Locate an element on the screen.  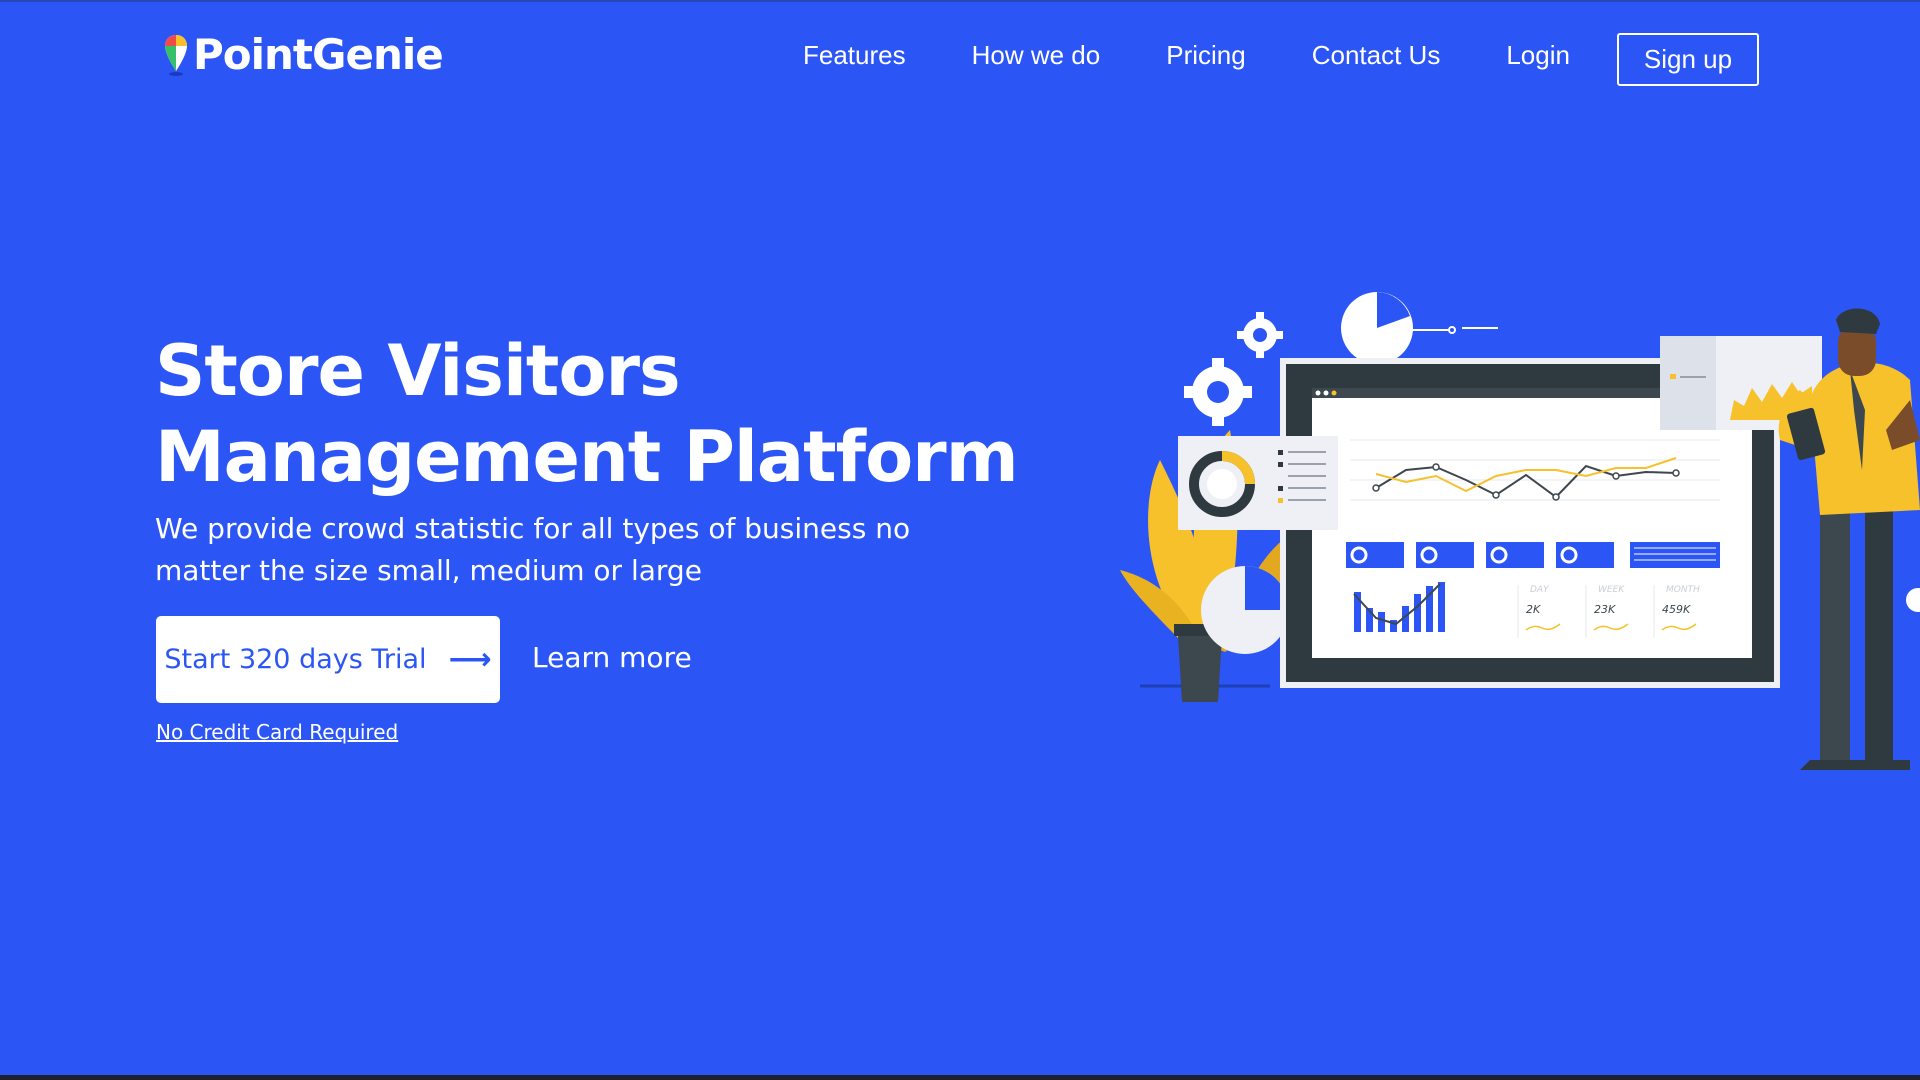
hero-title: Store Visitors Management Platform is located at coordinates (605, 414).